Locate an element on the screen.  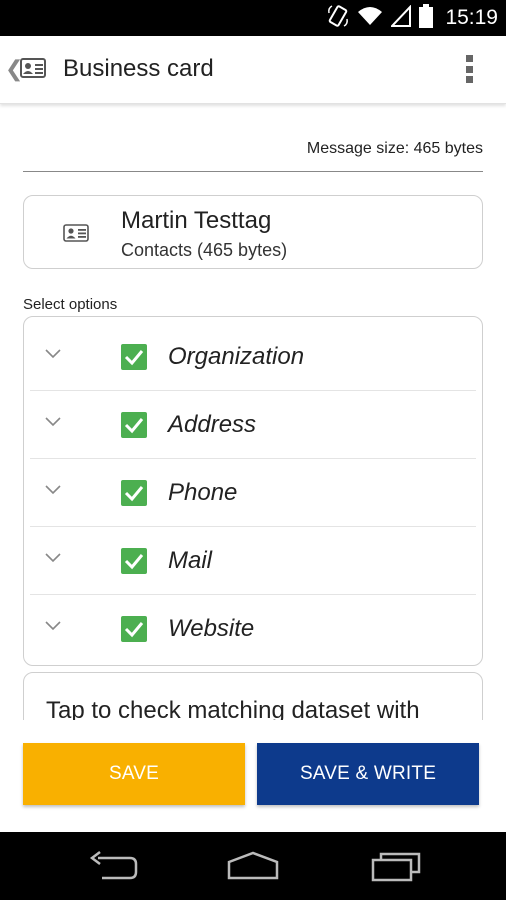
divider is located at coordinates (253, 171).